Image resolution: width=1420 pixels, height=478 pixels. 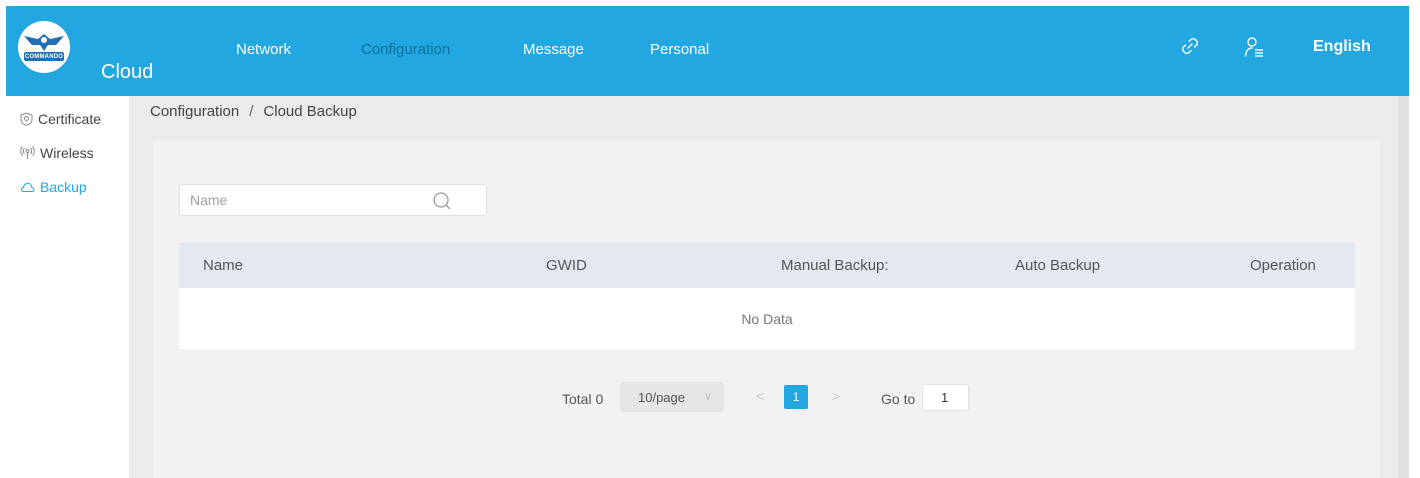 What do you see at coordinates (835, 265) in the screenshot?
I see `column-header-manual-backup: Manual Backup:` at bounding box center [835, 265].